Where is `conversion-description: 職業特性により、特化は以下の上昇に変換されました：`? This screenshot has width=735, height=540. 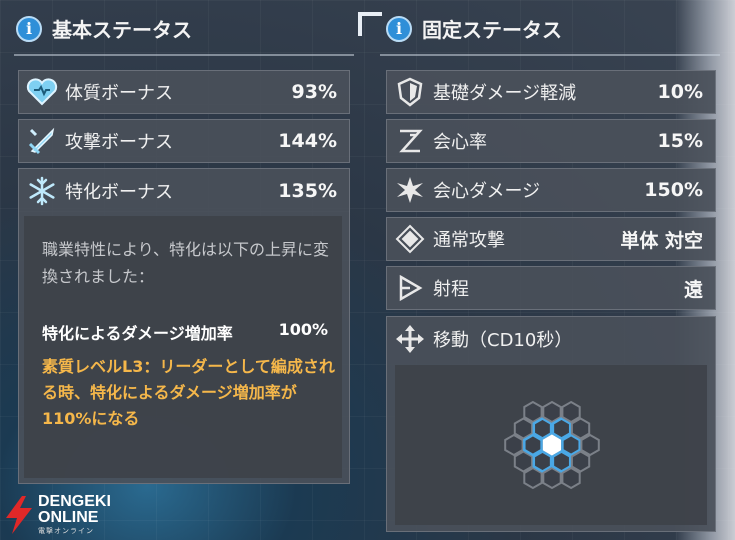 conversion-description: 職業特性により、特化は以下の上昇に変換されました： is located at coordinates (186, 263).